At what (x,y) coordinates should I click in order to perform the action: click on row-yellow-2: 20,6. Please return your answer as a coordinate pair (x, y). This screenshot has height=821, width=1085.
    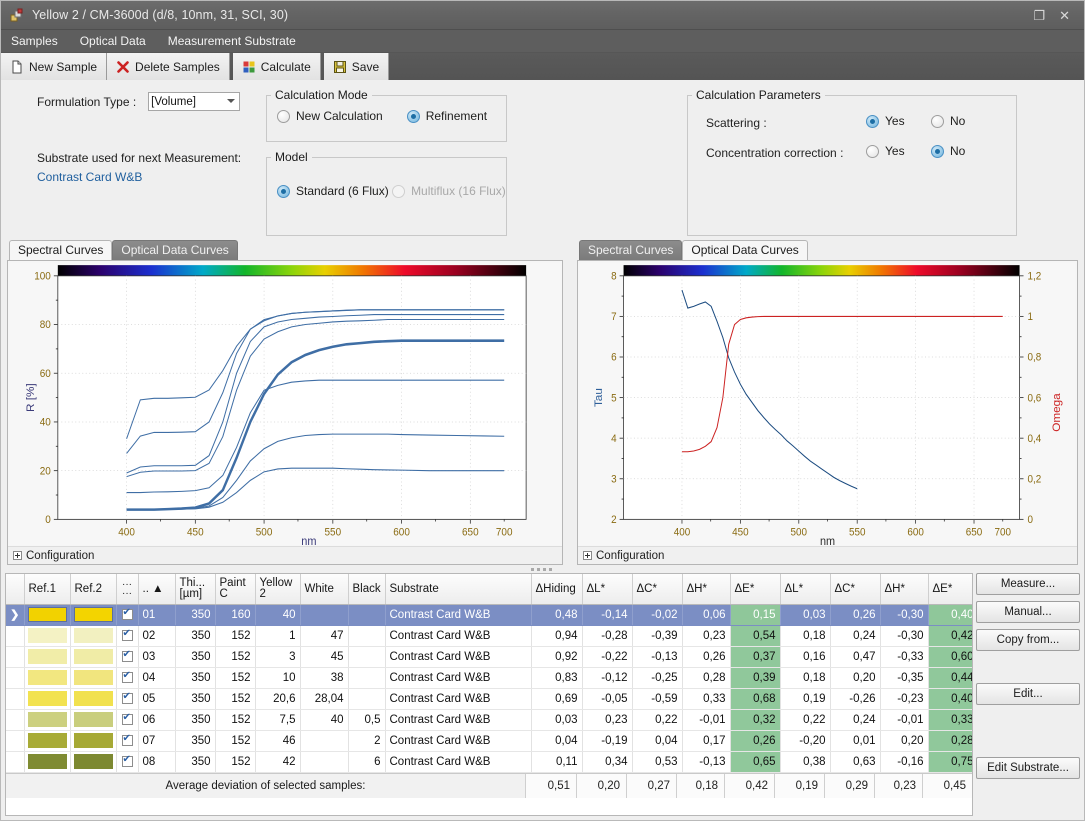
    Looking at the image, I should click on (278, 699).